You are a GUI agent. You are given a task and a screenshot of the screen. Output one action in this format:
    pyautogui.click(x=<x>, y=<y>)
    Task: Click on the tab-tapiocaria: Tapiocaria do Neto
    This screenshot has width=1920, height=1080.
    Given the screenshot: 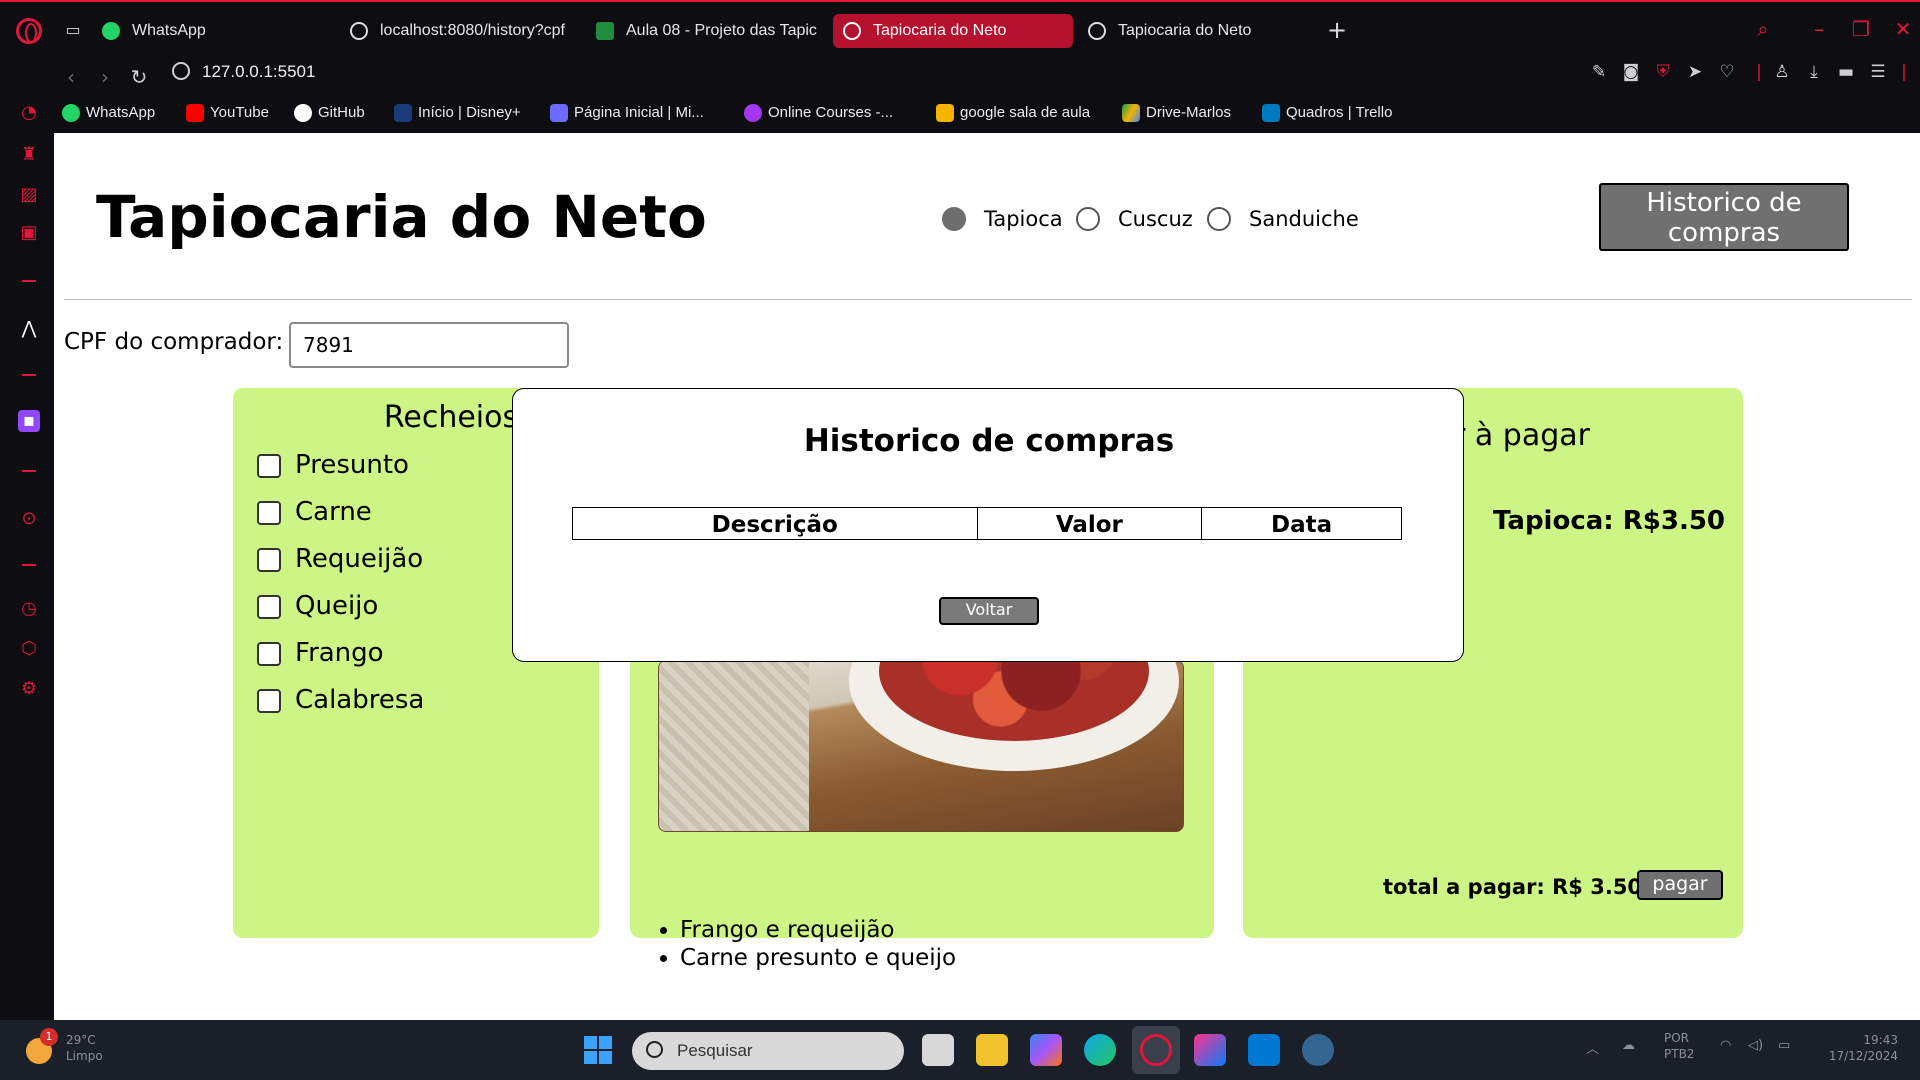 What is the action you would take?
    pyautogui.click(x=1198, y=31)
    